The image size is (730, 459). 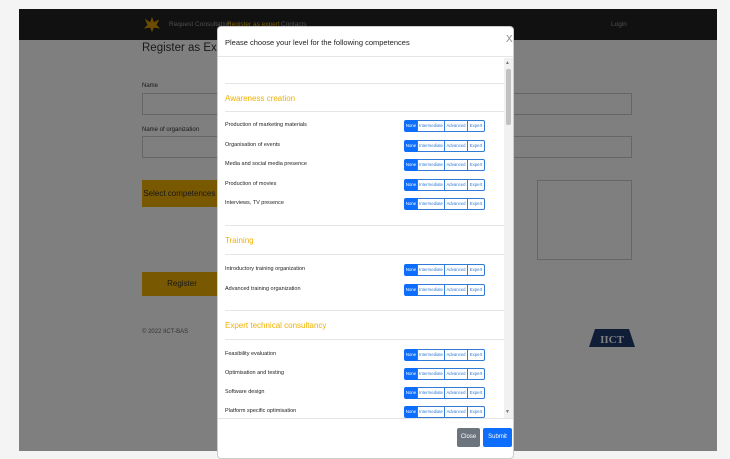 What do you see at coordinates (263, 289) in the screenshot?
I see `competence-label: Advanced training organization` at bounding box center [263, 289].